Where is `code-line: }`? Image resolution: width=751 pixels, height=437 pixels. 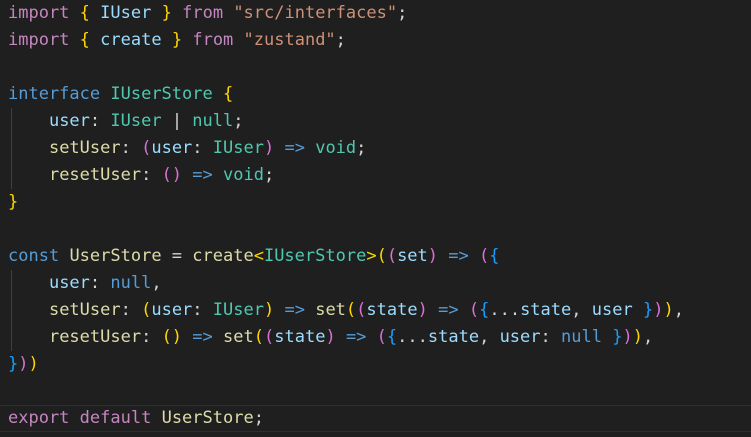 code-line: } is located at coordinates (375, 202).